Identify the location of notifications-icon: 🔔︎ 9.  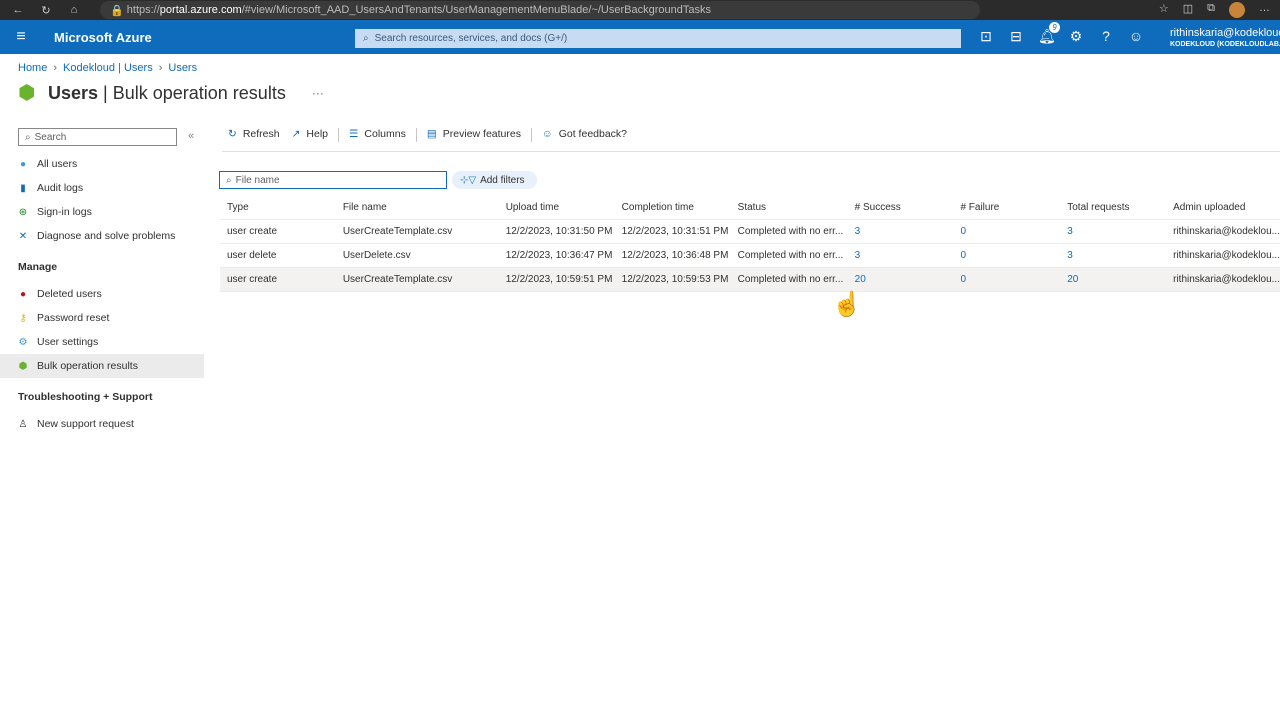
(1049, 33).